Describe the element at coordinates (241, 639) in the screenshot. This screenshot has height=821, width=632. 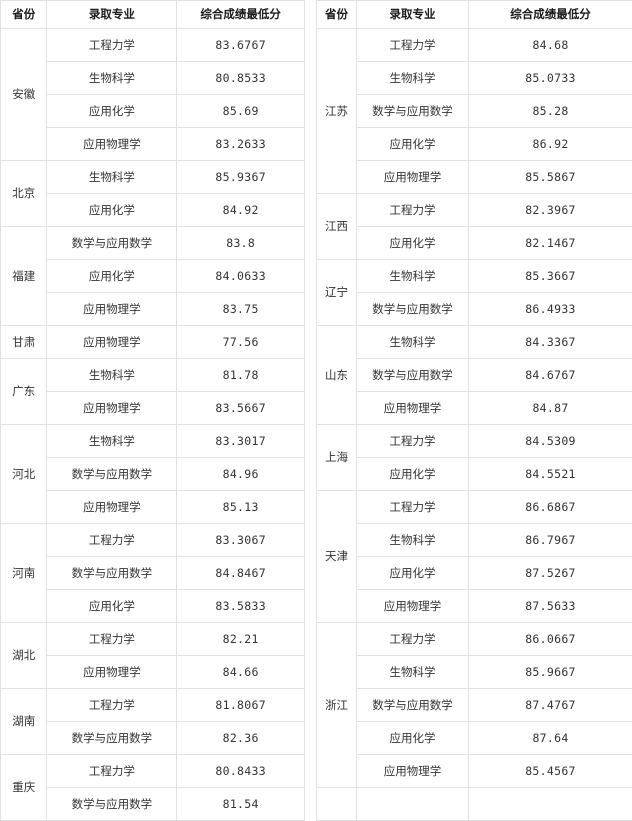
I see `score-cell: 82.21` at that location.